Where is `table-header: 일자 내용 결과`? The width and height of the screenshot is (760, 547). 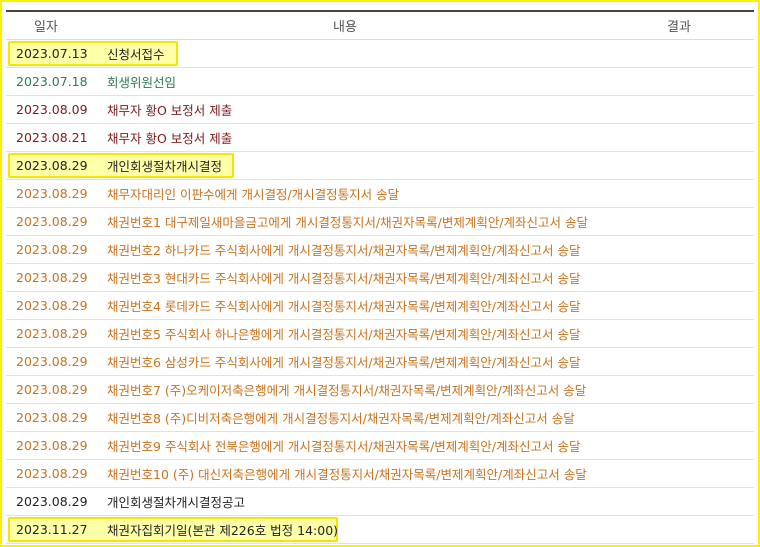
table-header: 일자 내용 결과 is located at coordinates (380, 26).